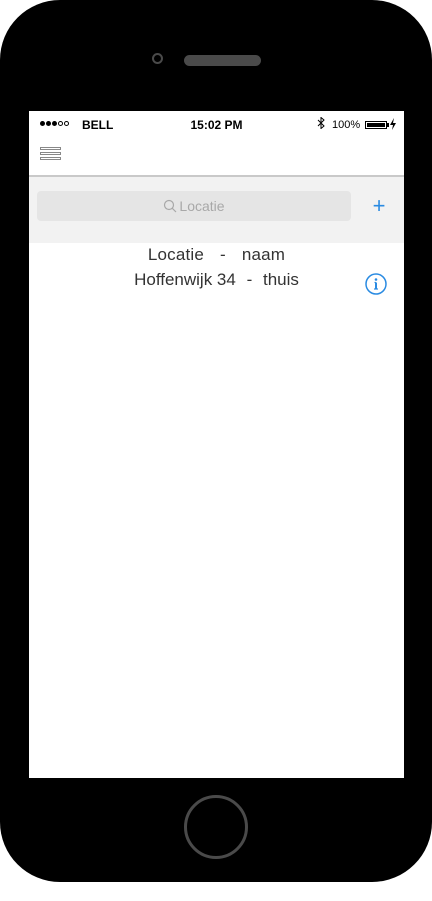 The width and height of the screenshot is (432, 901). I want to click on bluetooth-icon, so click(321, 124).